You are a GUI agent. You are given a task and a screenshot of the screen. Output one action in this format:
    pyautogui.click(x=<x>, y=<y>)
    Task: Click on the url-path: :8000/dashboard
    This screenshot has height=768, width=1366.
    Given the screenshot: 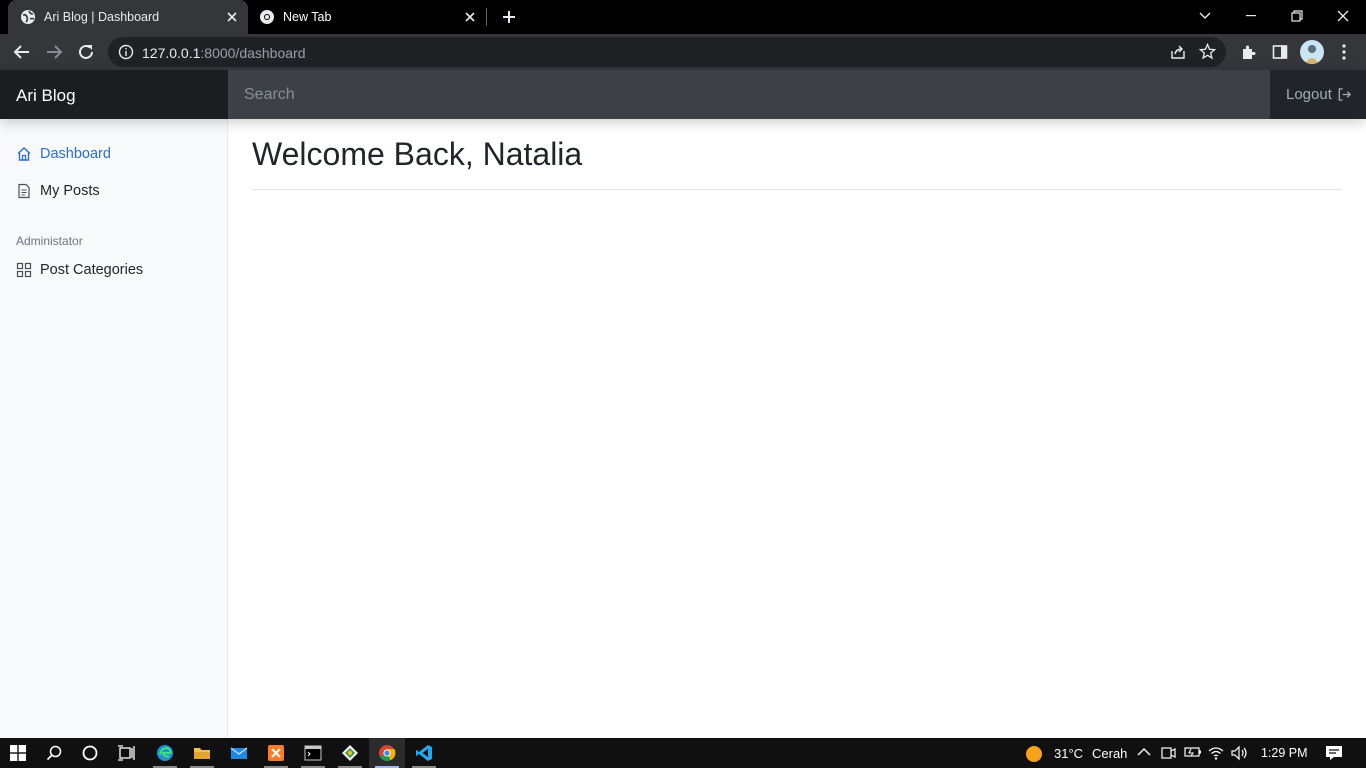 What is the action you would take?
    pyautogui.click(x=253, y=53)
    